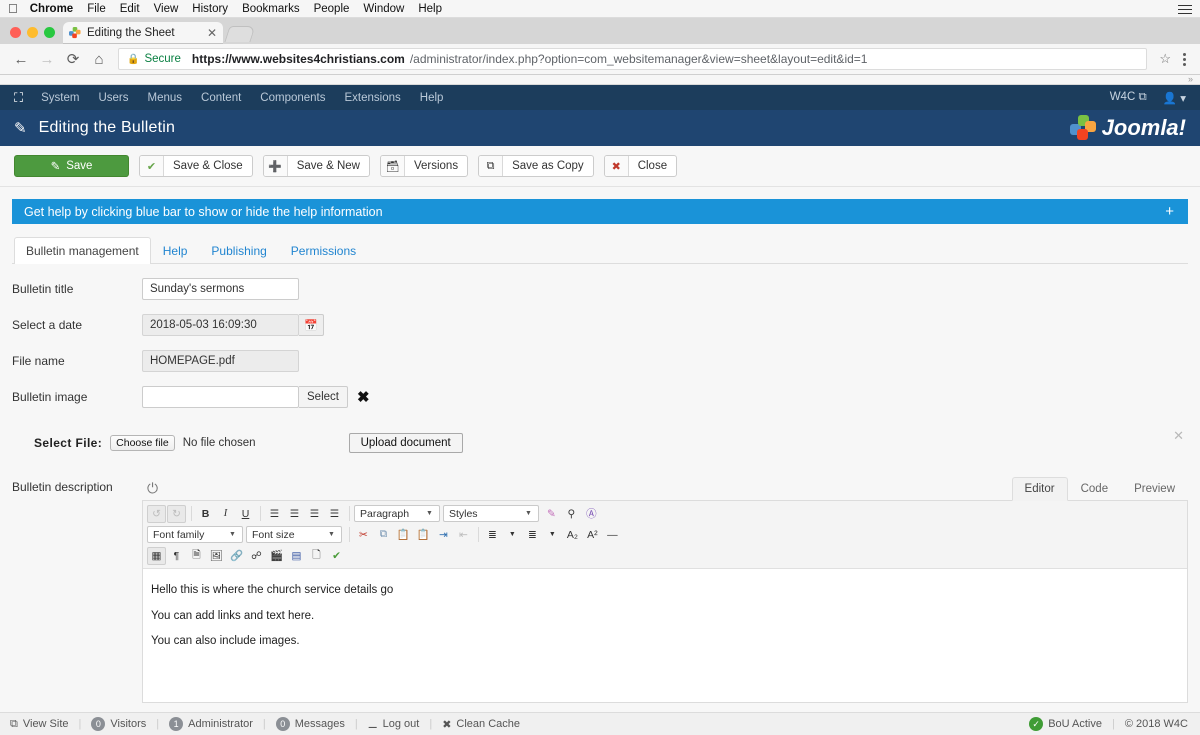 The height and width of the screenshot is (735, 1200). What do you see at coordinates (18, 97) in the screenshot?
I see `joomla-logo-icon: ⛶` at bounding box center [18, 97].